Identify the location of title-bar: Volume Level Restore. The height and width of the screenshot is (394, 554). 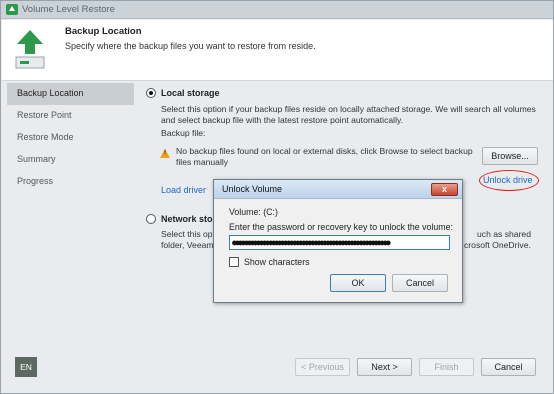
(277, 10).